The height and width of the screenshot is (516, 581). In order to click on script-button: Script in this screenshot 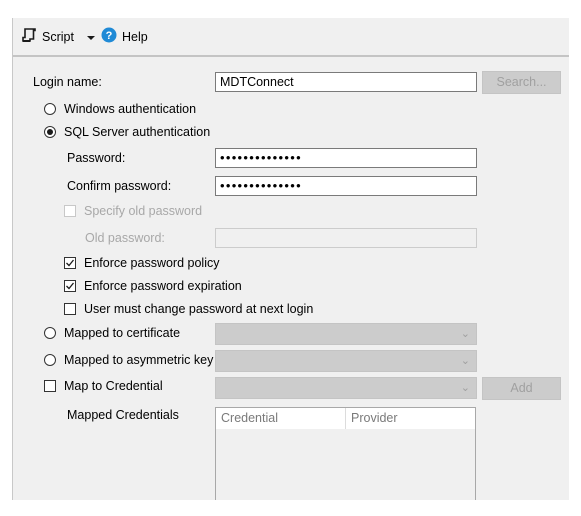, I will do `click(58, 36)`.